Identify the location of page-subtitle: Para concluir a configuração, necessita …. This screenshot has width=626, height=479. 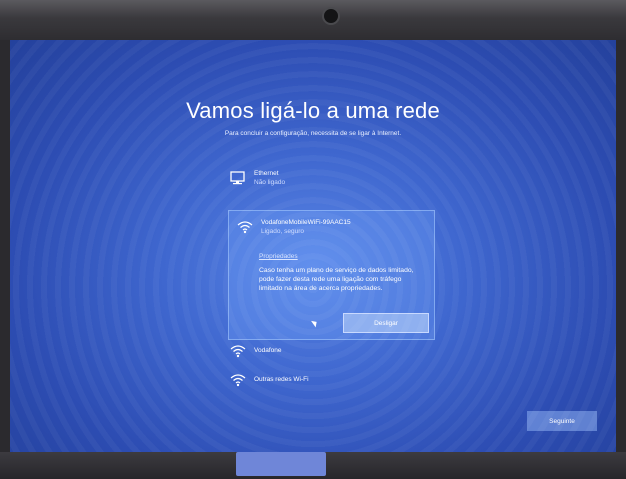
(313, 133).